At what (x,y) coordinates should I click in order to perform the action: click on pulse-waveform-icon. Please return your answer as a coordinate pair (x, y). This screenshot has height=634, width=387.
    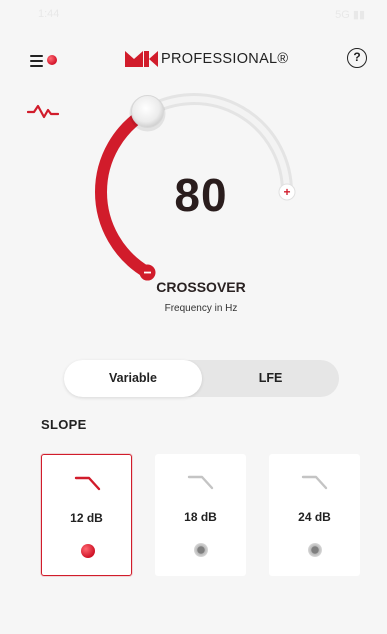
    Looking at the image, I should click on (43, 111).